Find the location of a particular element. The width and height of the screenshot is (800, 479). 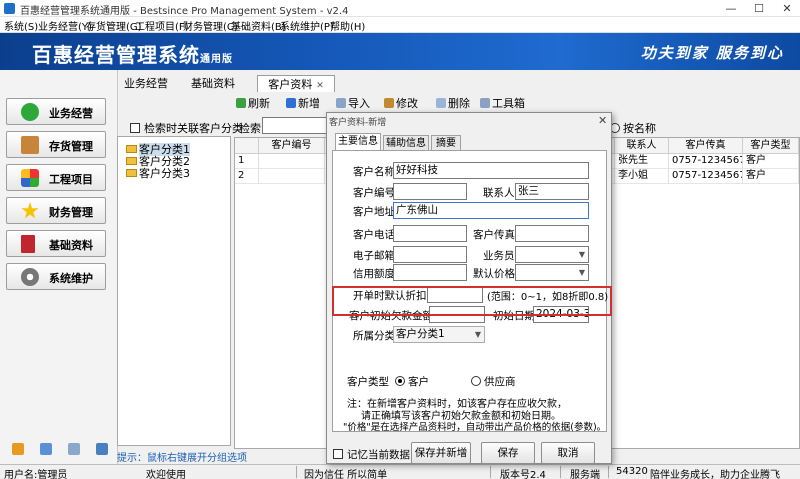

menu-inventory: 存货管理(G) is located at coordinates (114, 25).